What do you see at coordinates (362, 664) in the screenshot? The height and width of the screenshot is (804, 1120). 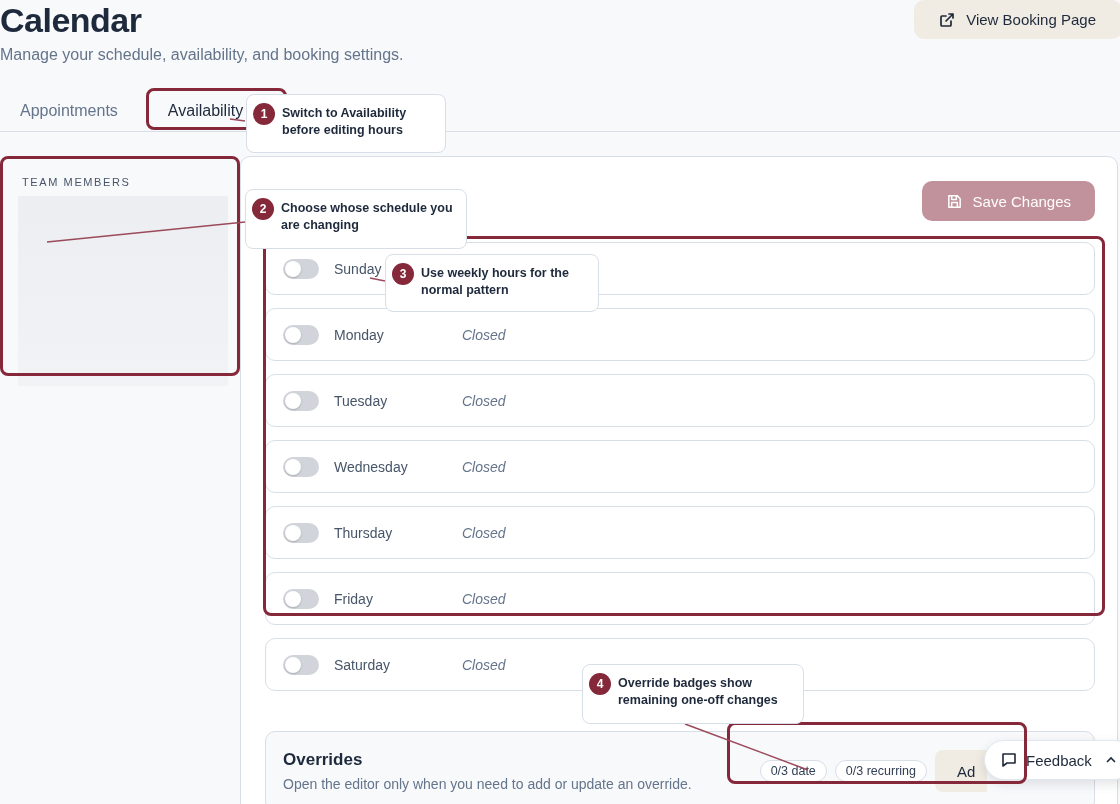 I see `day-name: Saturday` at bounding box center [362, 664].